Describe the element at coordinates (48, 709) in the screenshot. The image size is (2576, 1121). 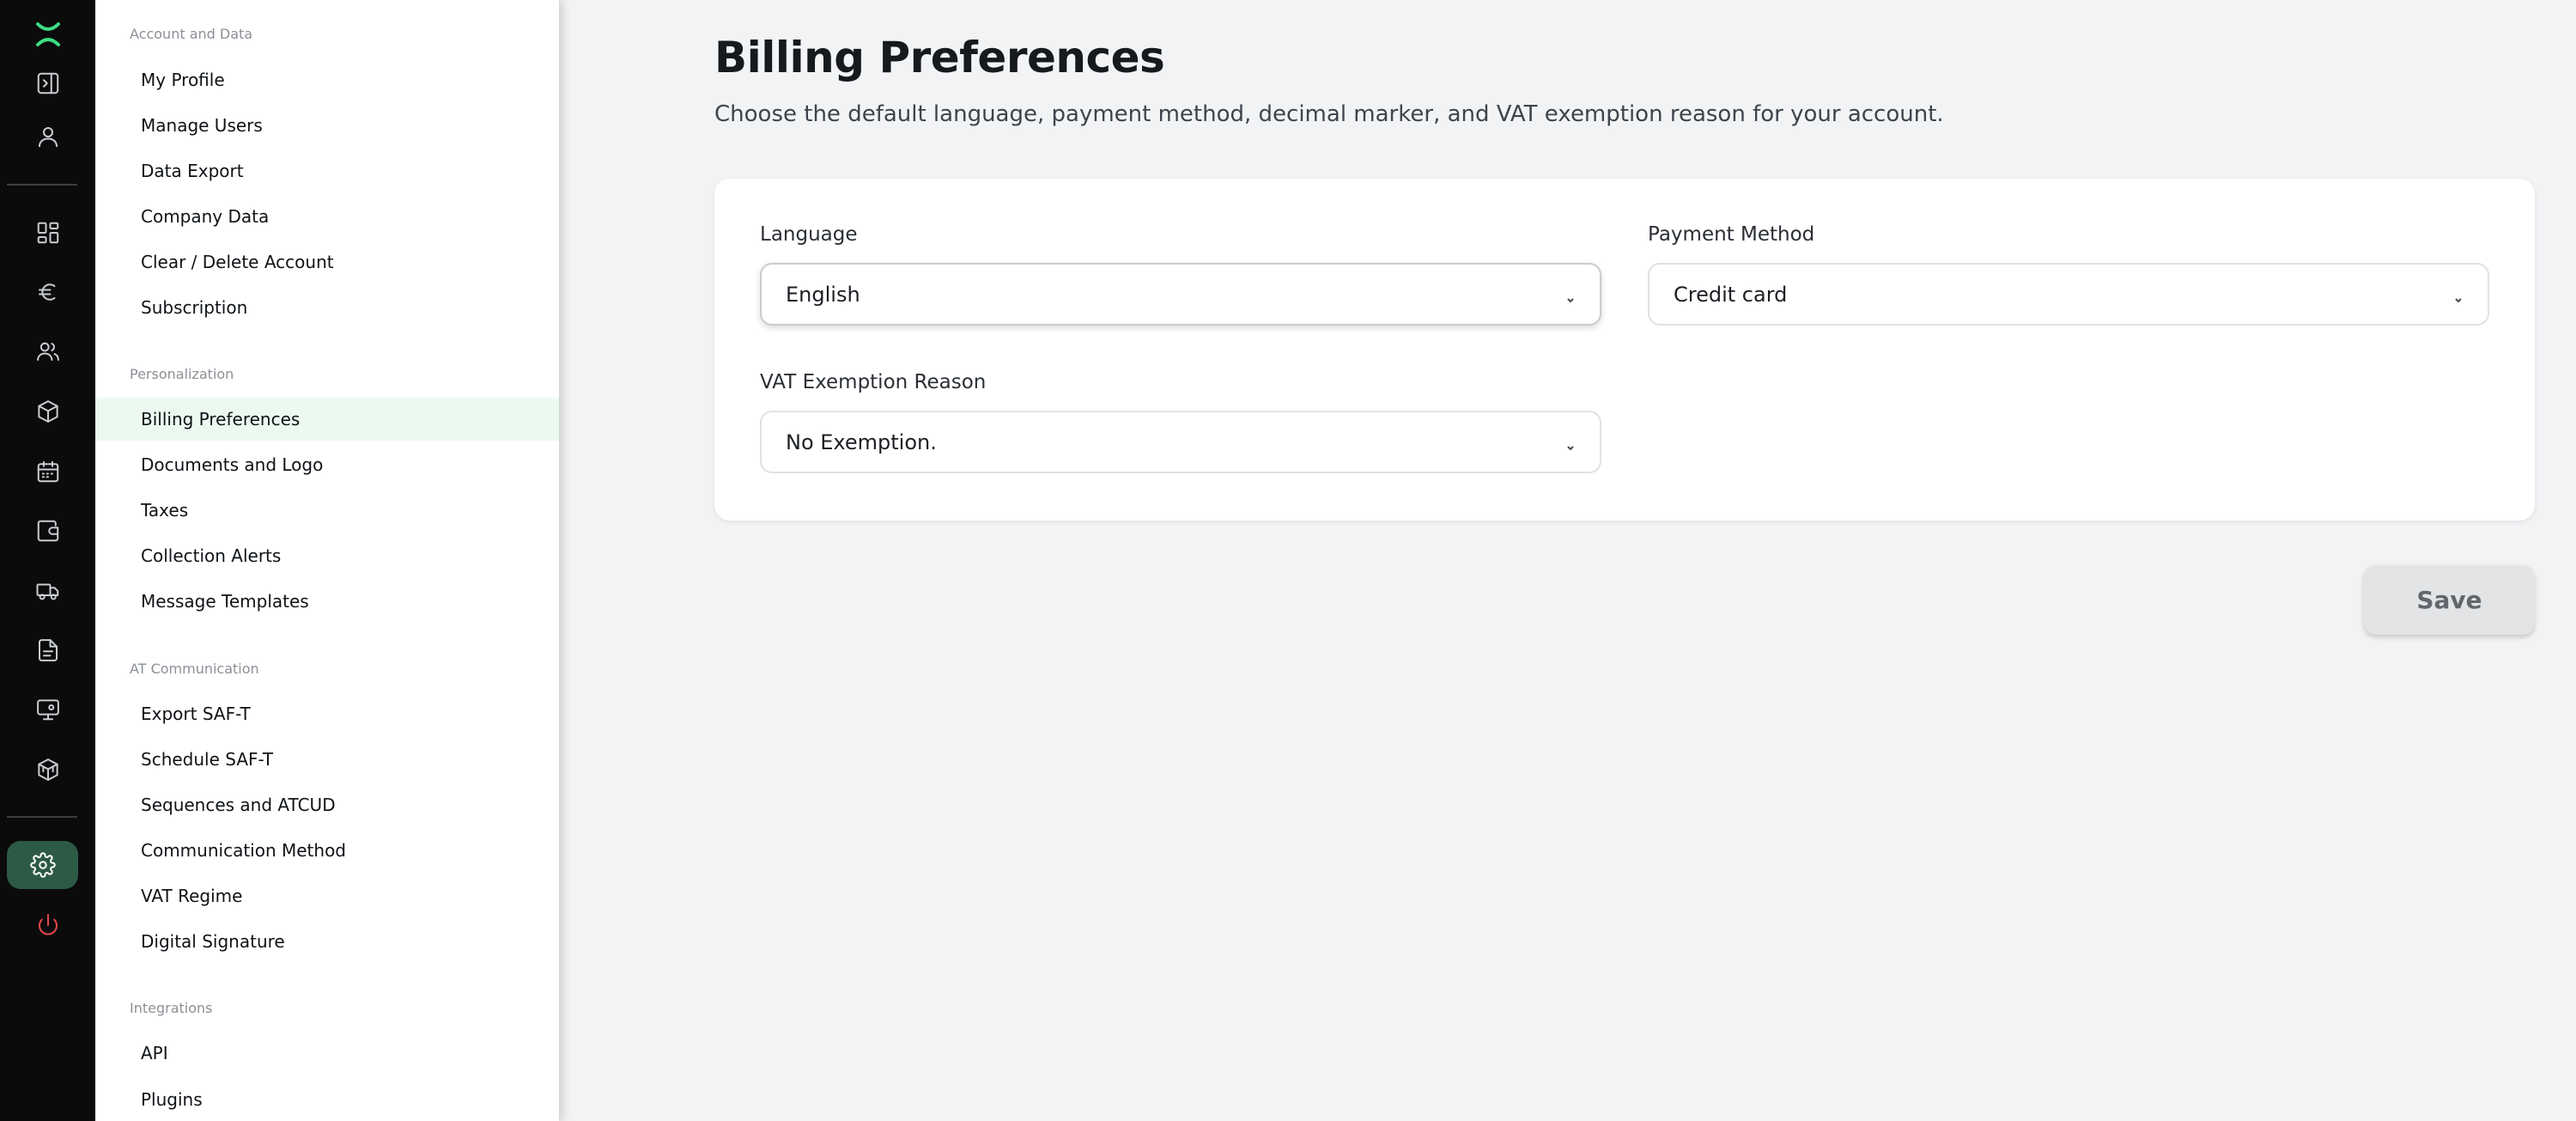
I see `monitor-icon` at that location.